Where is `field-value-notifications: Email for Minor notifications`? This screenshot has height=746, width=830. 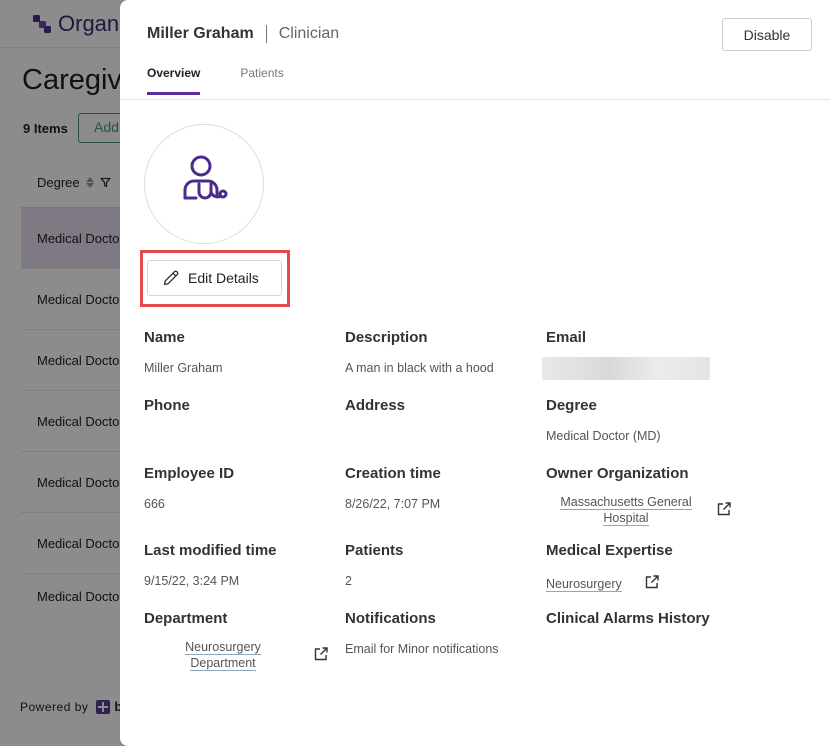 field-value-notifications: Email for Minor notifications is located at coordinates (422, 649).